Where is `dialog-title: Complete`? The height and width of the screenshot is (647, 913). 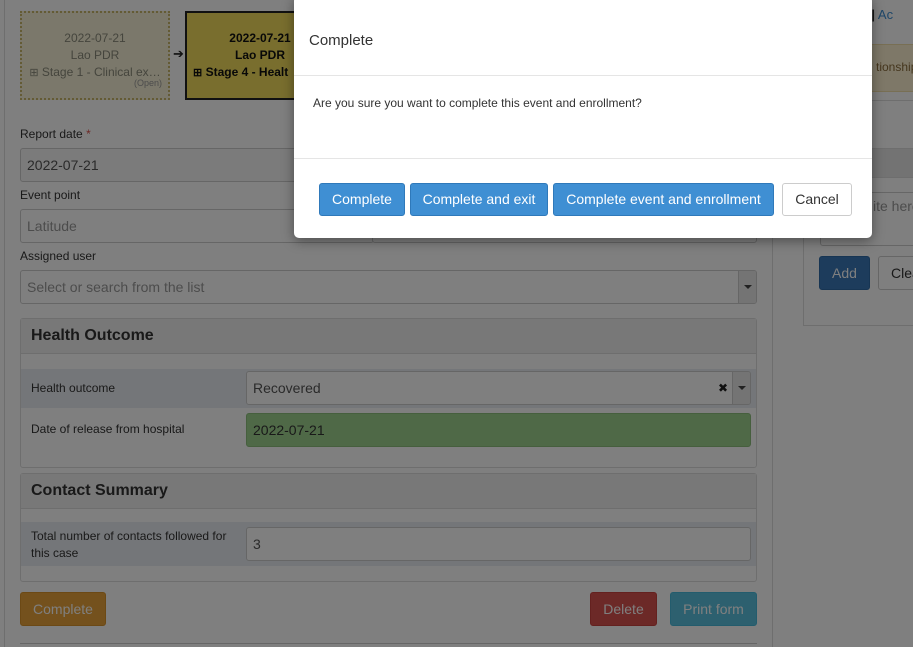
dialog-title: Complete is located at coordinates (341, 40).